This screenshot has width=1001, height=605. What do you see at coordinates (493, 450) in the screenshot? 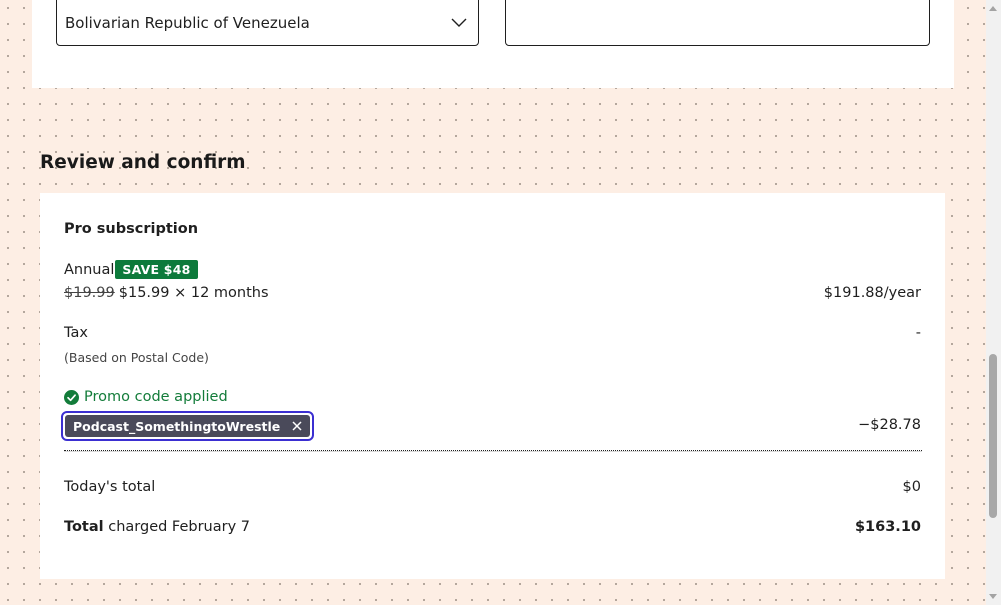
I see `divider` at bounding box center [493, 450].